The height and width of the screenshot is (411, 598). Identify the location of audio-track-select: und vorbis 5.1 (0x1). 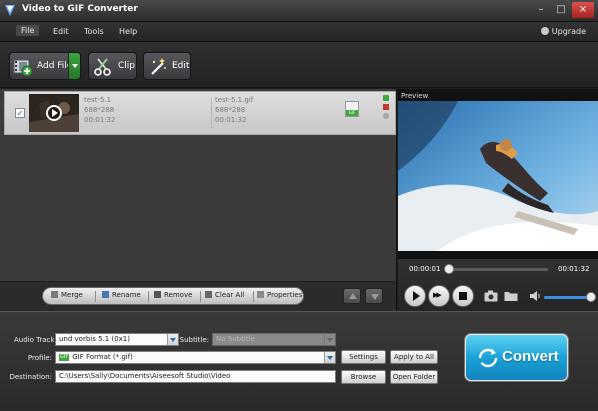
(117, 339).